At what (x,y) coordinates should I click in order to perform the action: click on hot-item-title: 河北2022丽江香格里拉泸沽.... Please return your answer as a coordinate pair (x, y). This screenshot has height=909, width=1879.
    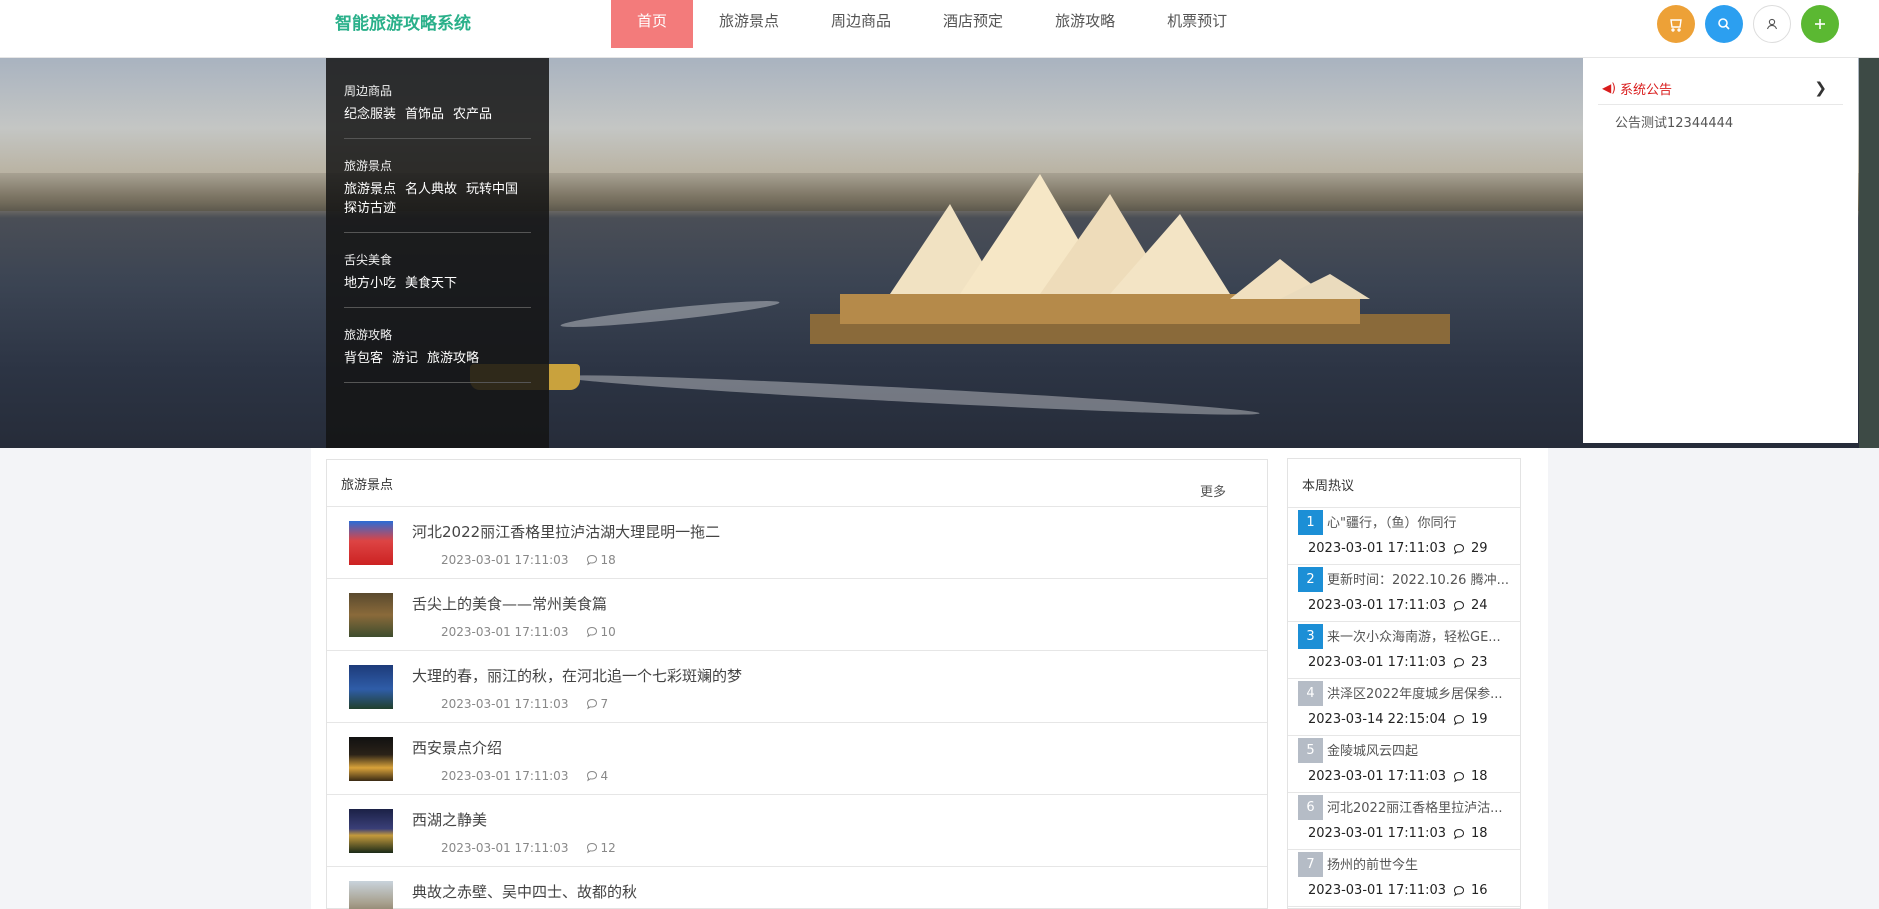
    Looking at the image, I should click on (1419, 806).